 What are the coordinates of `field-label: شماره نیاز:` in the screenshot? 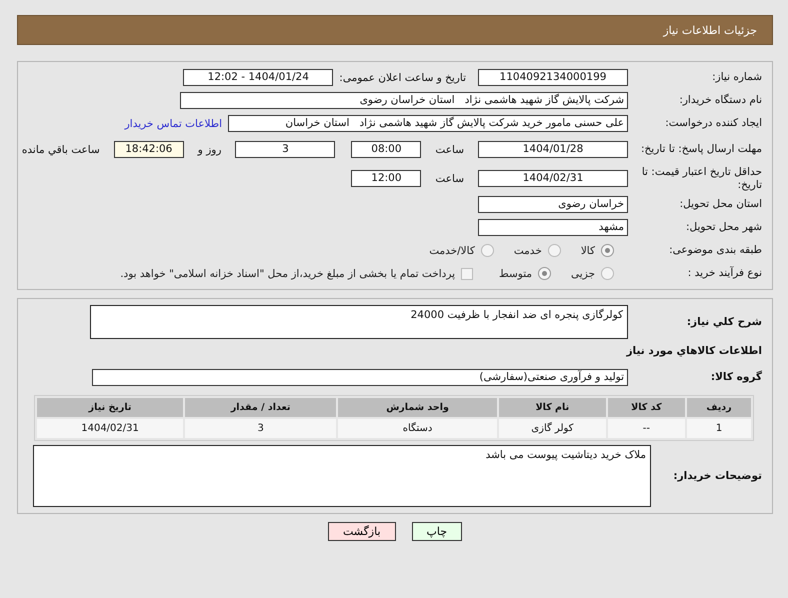 It's located at (737, 77).